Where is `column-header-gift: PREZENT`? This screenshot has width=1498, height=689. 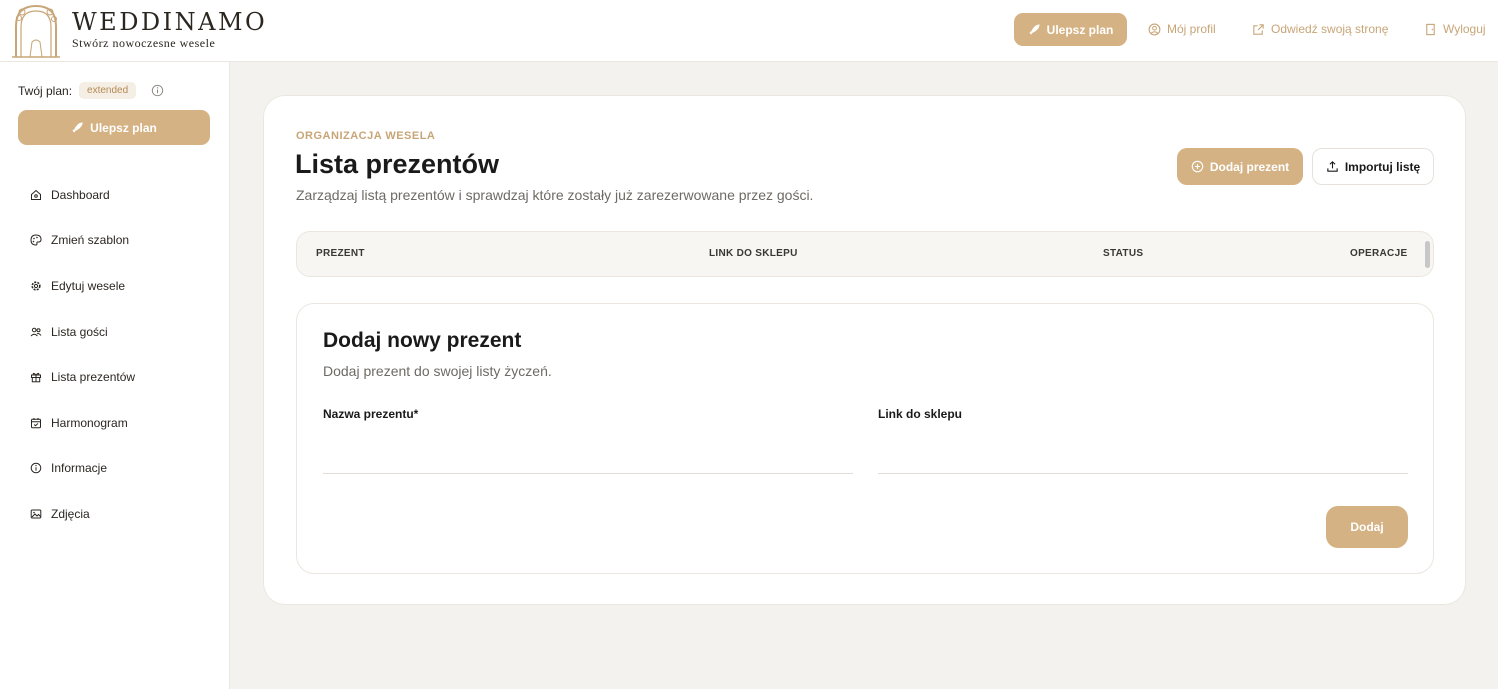 column-header-gift: PREZENT is located at coordinates (340, 253).